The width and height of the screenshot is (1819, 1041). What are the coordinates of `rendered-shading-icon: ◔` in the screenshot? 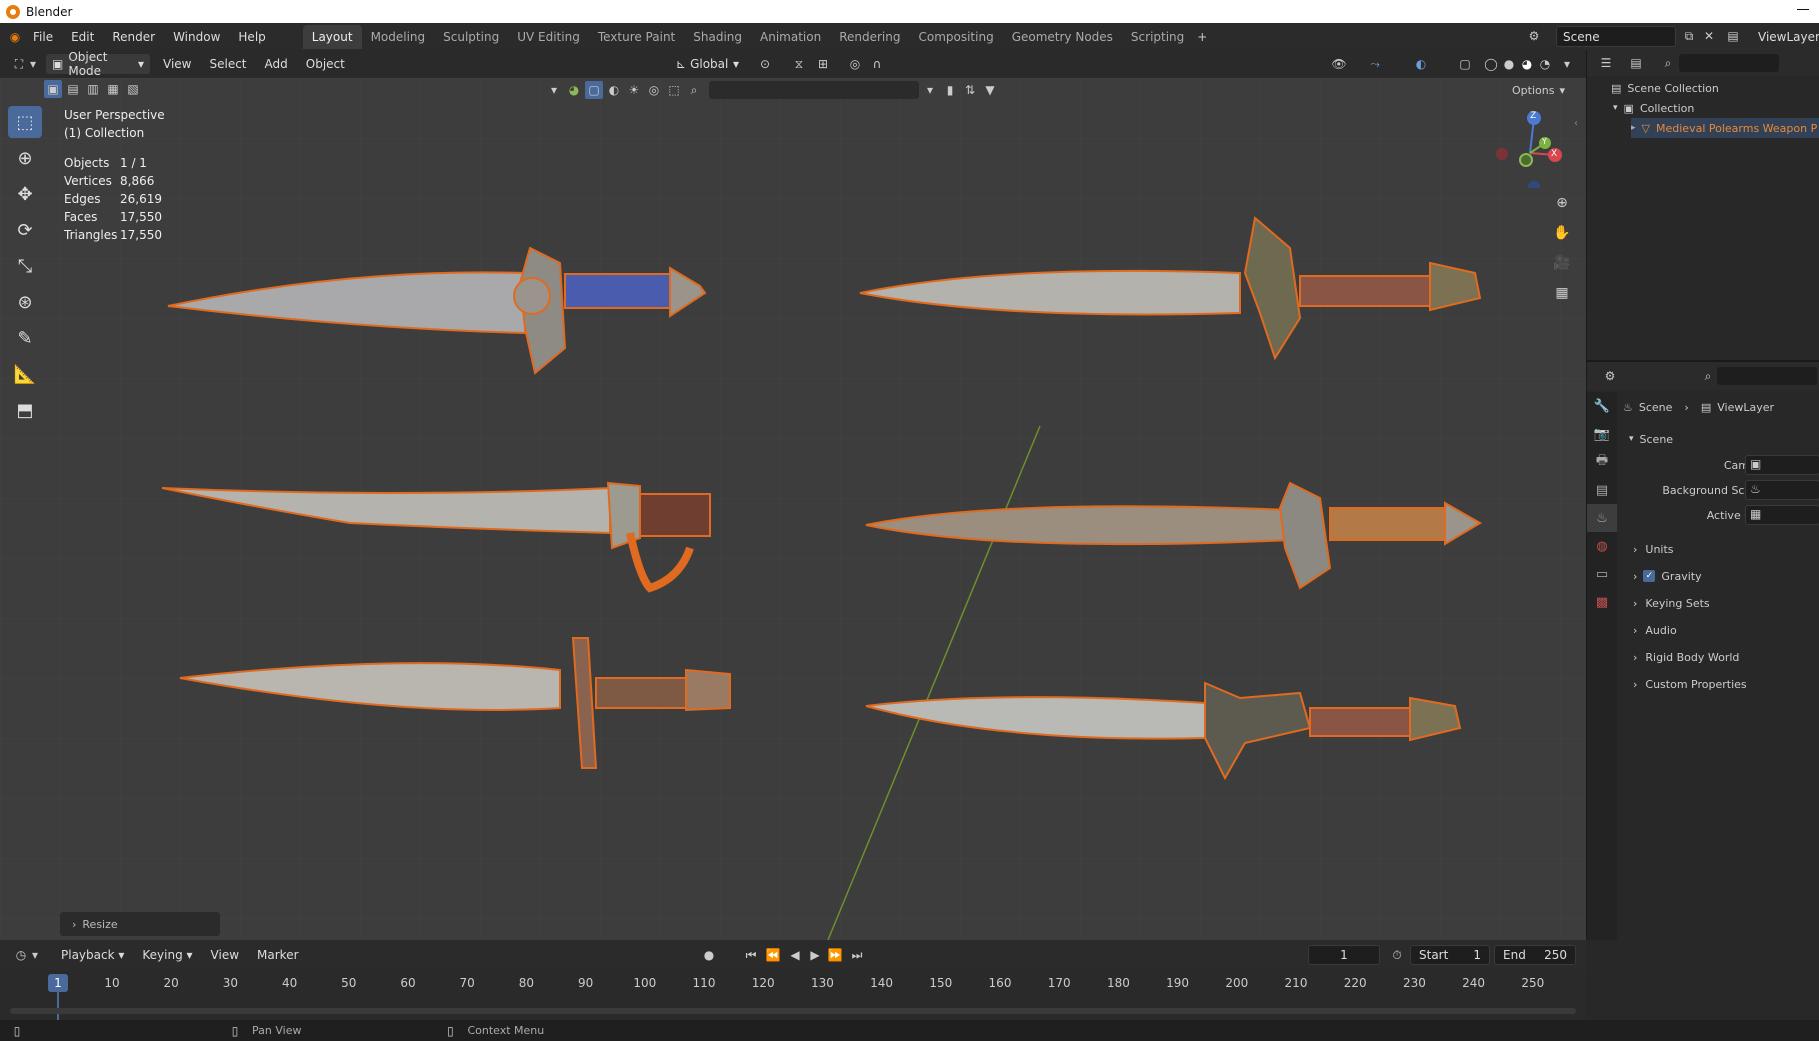 It's located at (1545, 64).